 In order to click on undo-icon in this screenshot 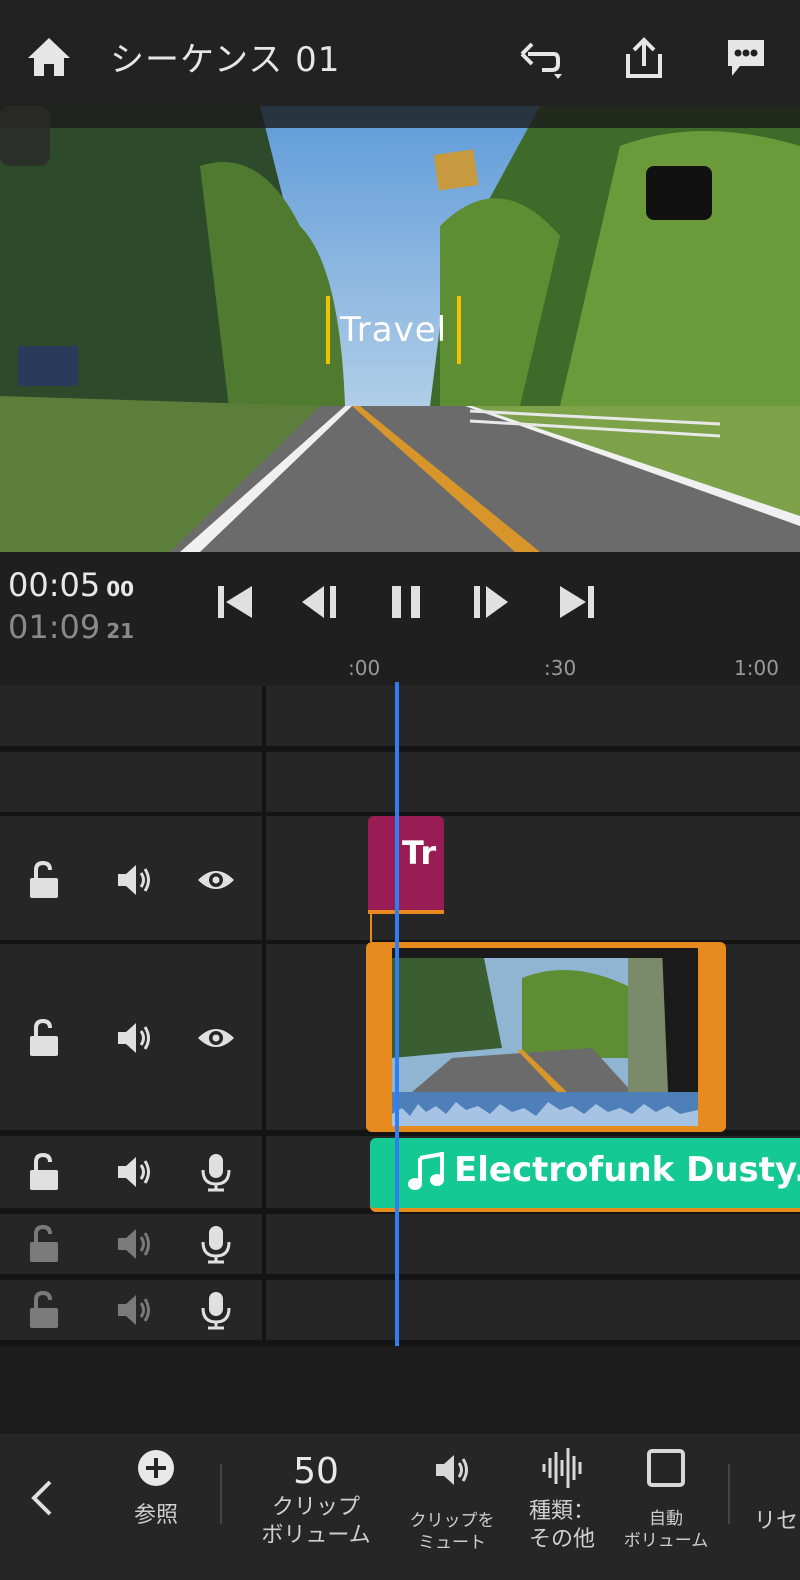, I will do `click(540, 58)`.